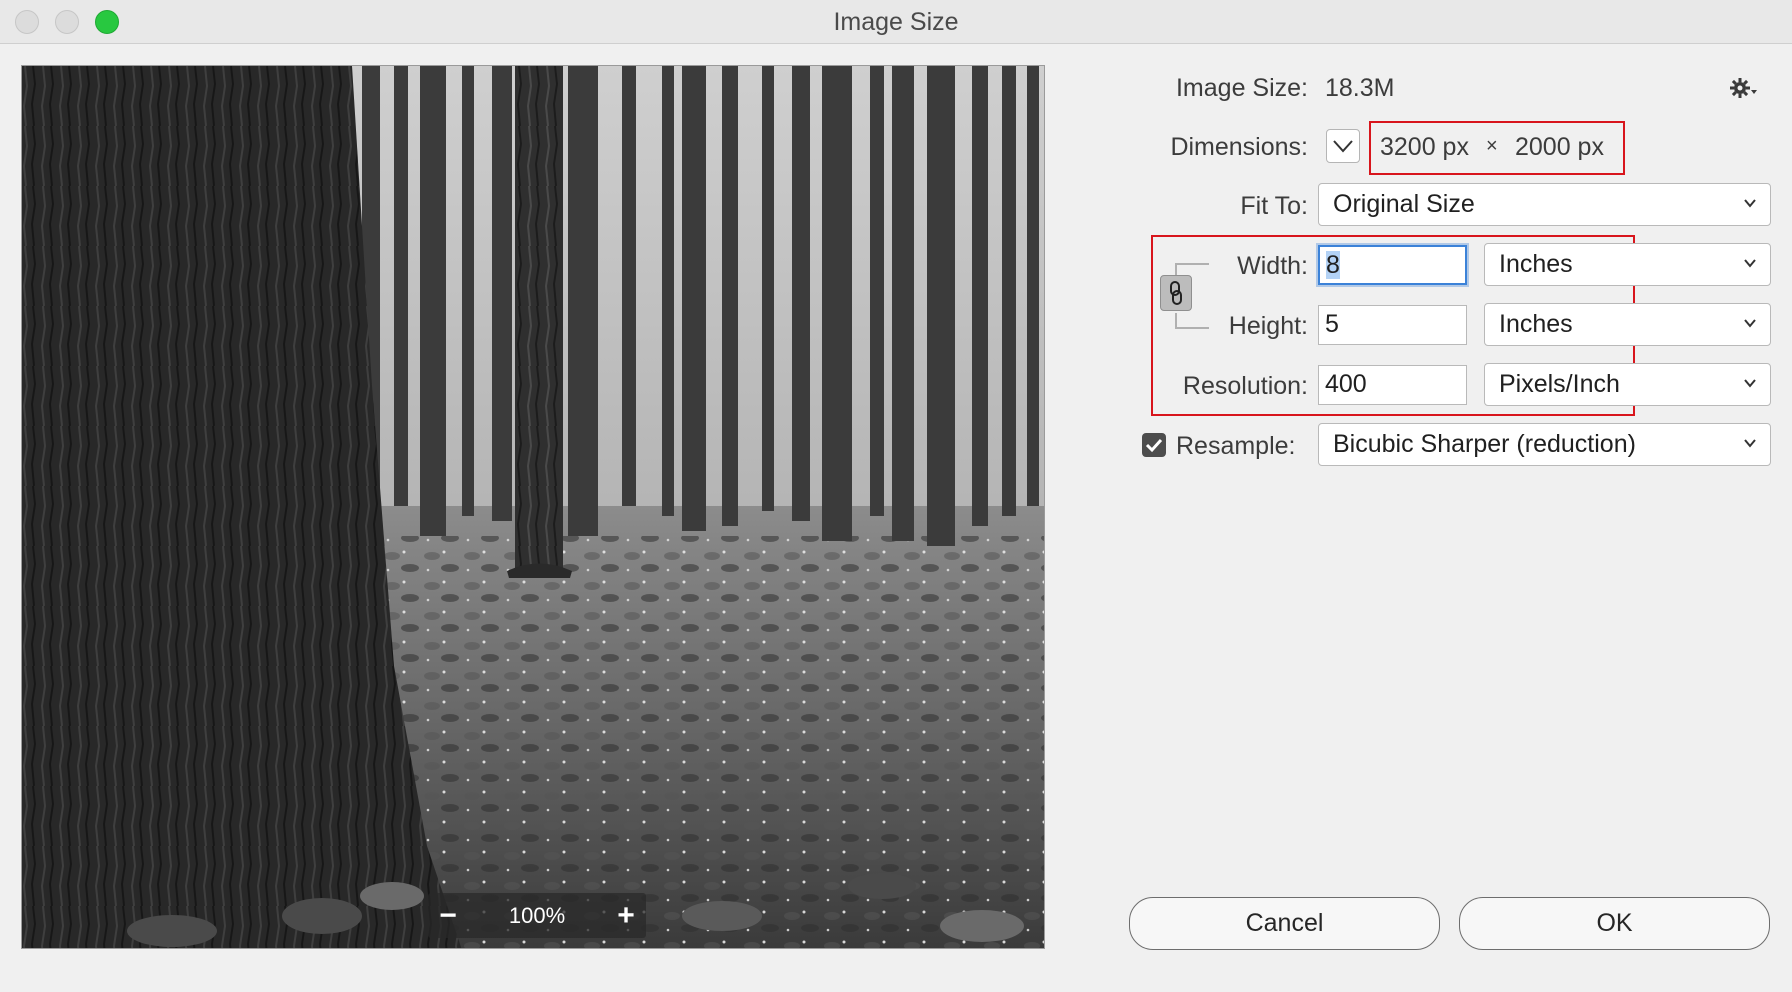  What do you see at coordinates (1614, 923) in the screenshot?
I see `ok-button: OK` at bounding box center [1614, 923].